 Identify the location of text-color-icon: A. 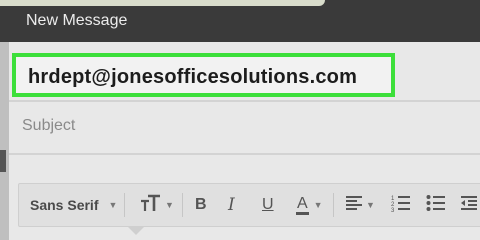
(302, 205).